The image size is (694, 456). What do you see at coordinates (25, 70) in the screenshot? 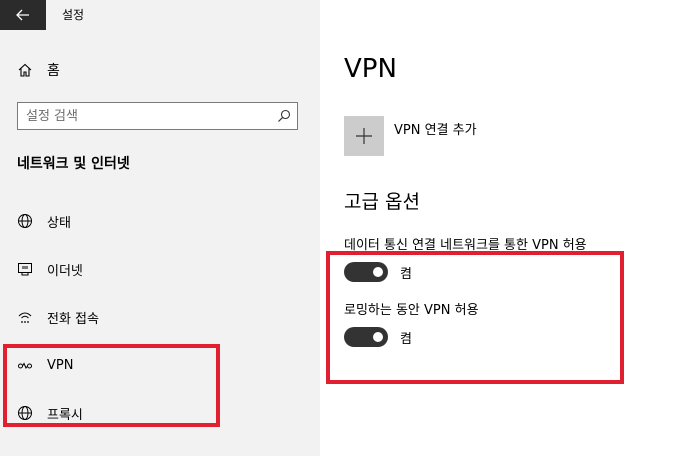
I see `home-icon` at bounding box center [25, 70].